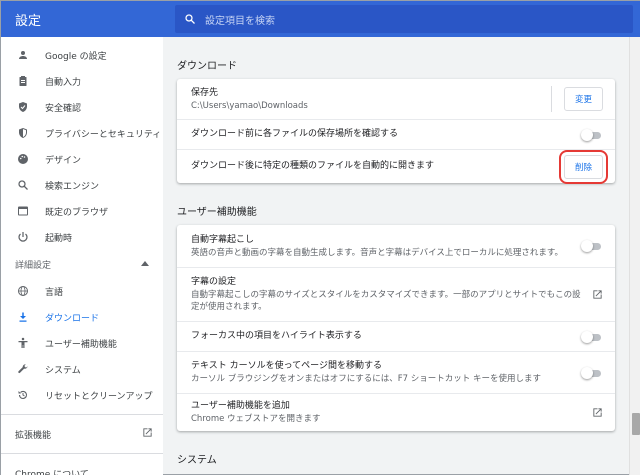  I want to click on accessibility-icon, so click(23, 343).